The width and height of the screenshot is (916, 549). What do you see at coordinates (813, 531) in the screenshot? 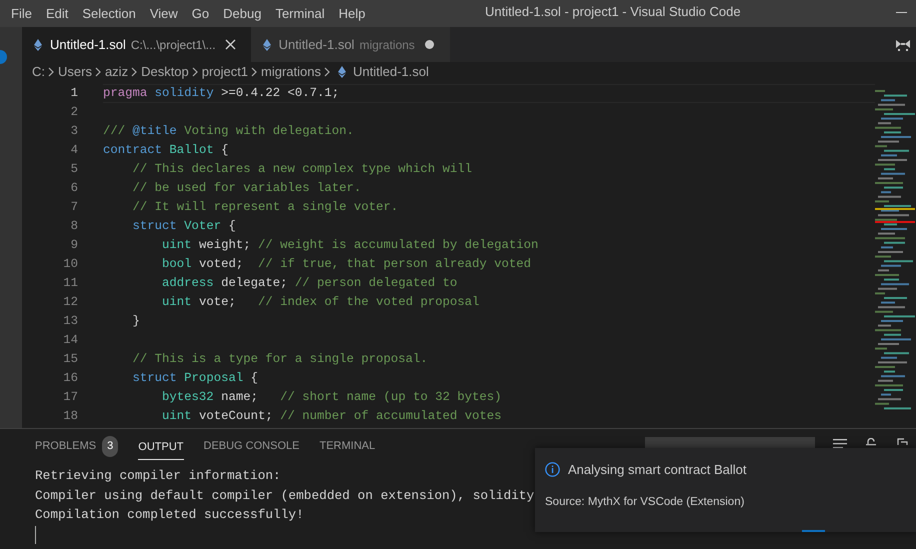
I see `progress-indicator` at bounding box center [813, 531].